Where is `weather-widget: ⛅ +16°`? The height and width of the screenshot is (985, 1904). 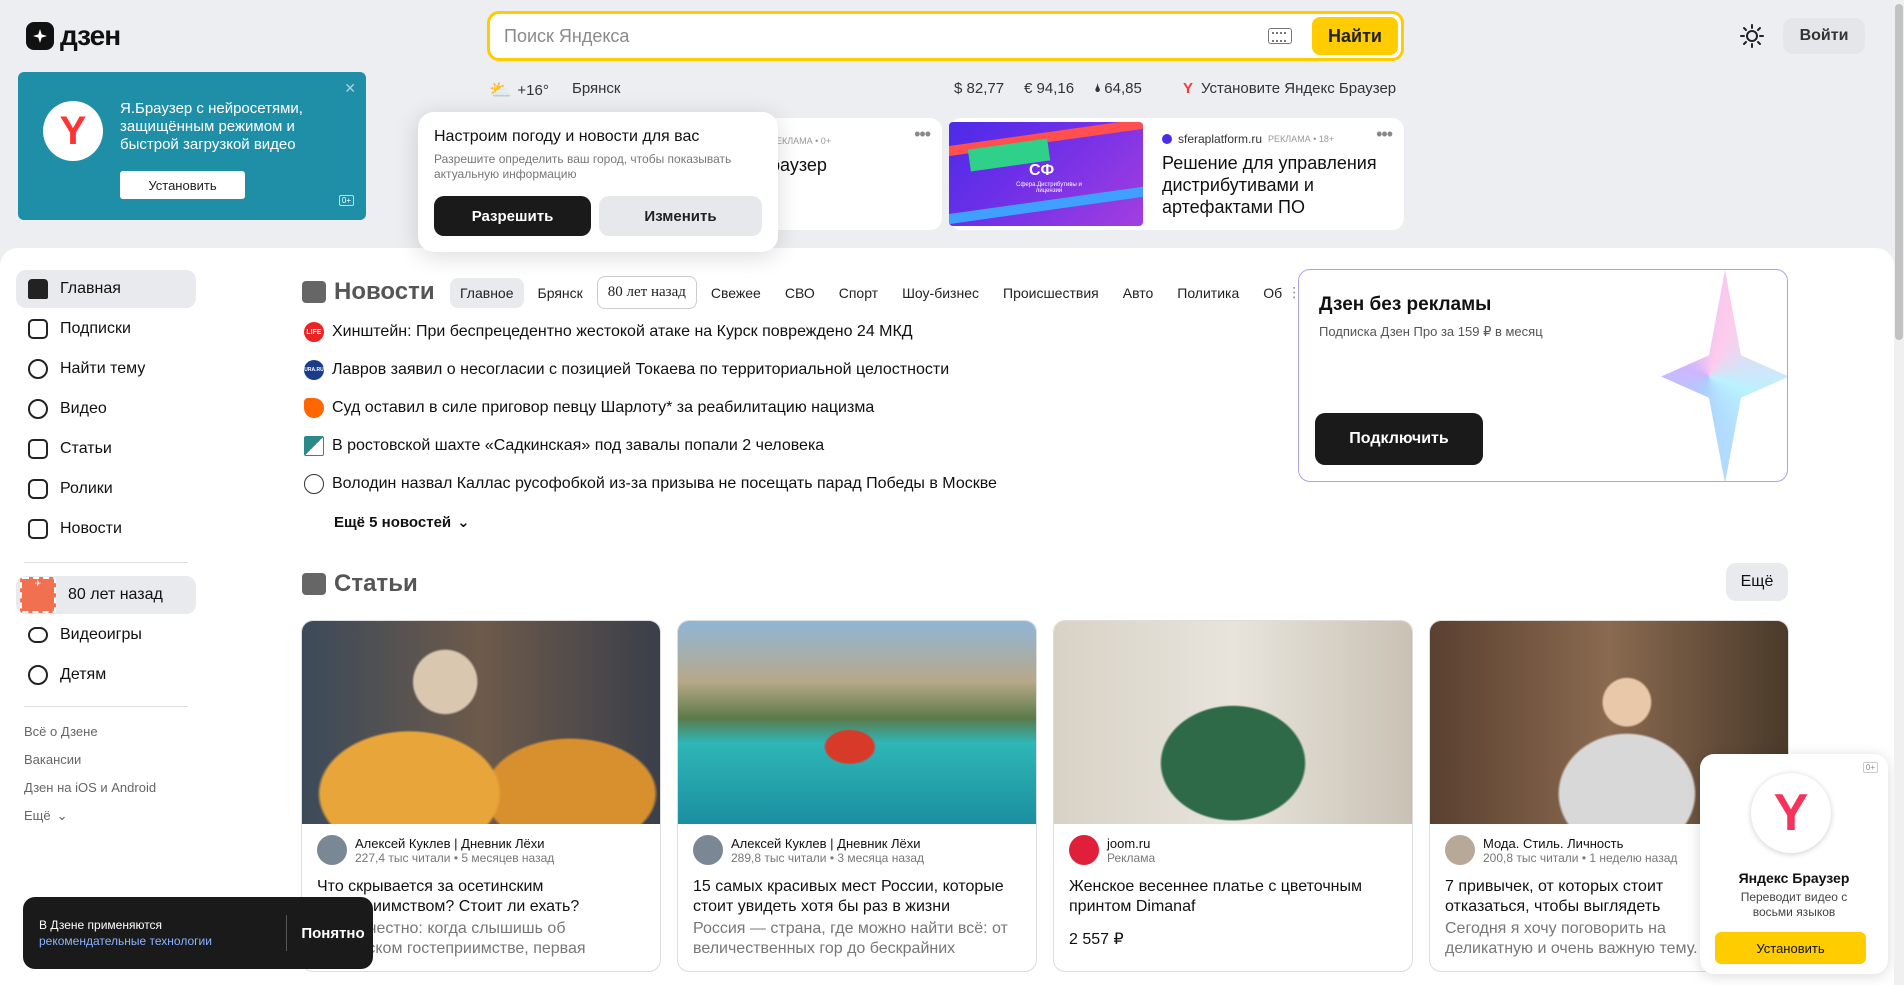 weather-widget: ⛅ +16° is located at coordinates (519, 90).